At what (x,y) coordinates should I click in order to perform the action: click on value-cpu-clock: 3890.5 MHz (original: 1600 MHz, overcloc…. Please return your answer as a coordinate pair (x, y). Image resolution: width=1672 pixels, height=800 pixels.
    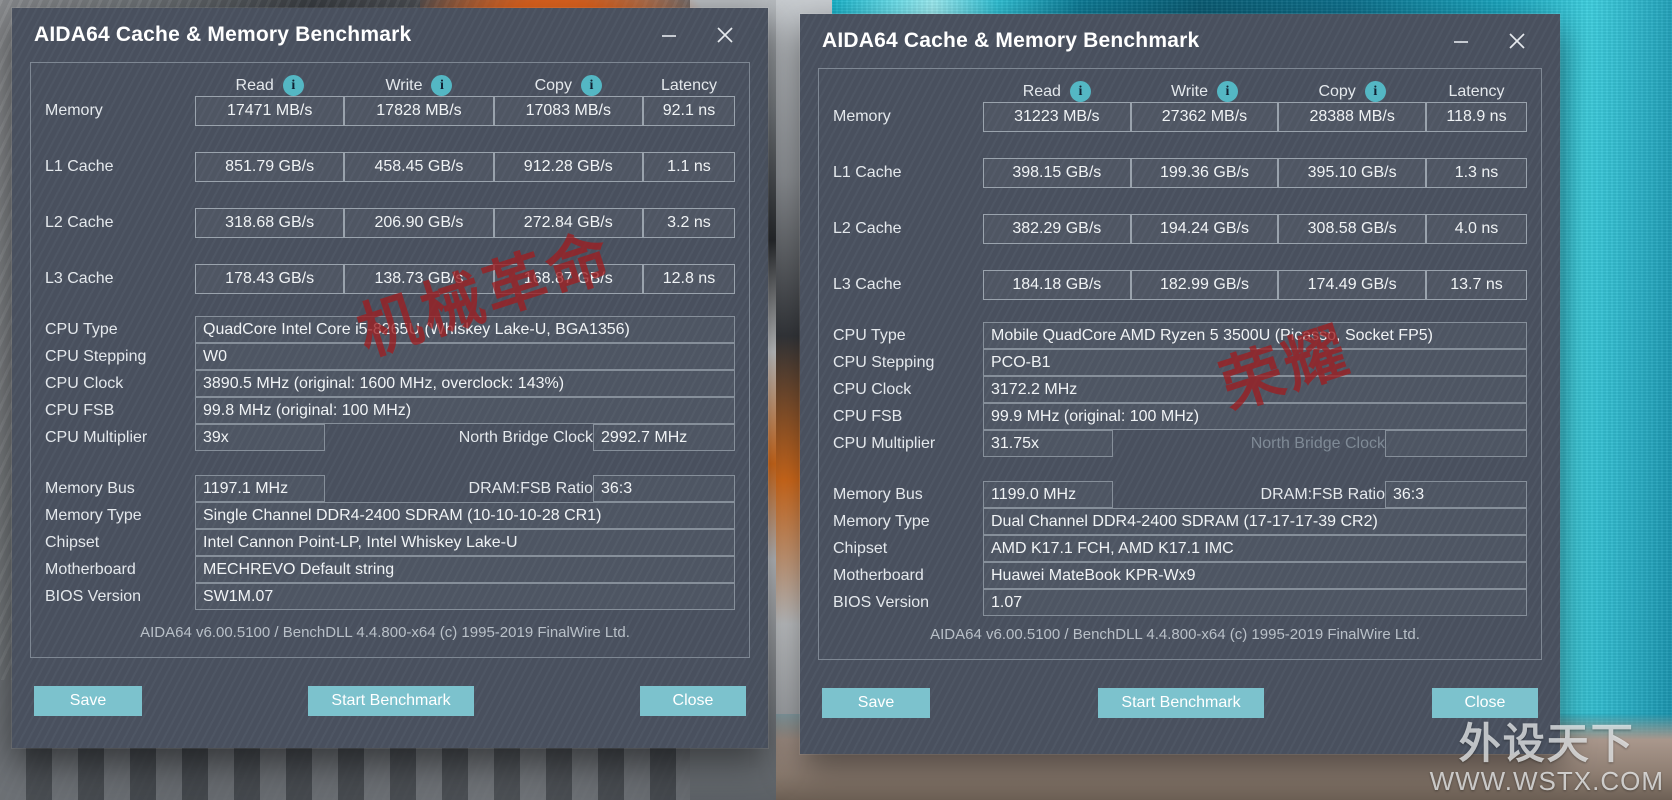
    Looking at the image, I should click on (465, 383).